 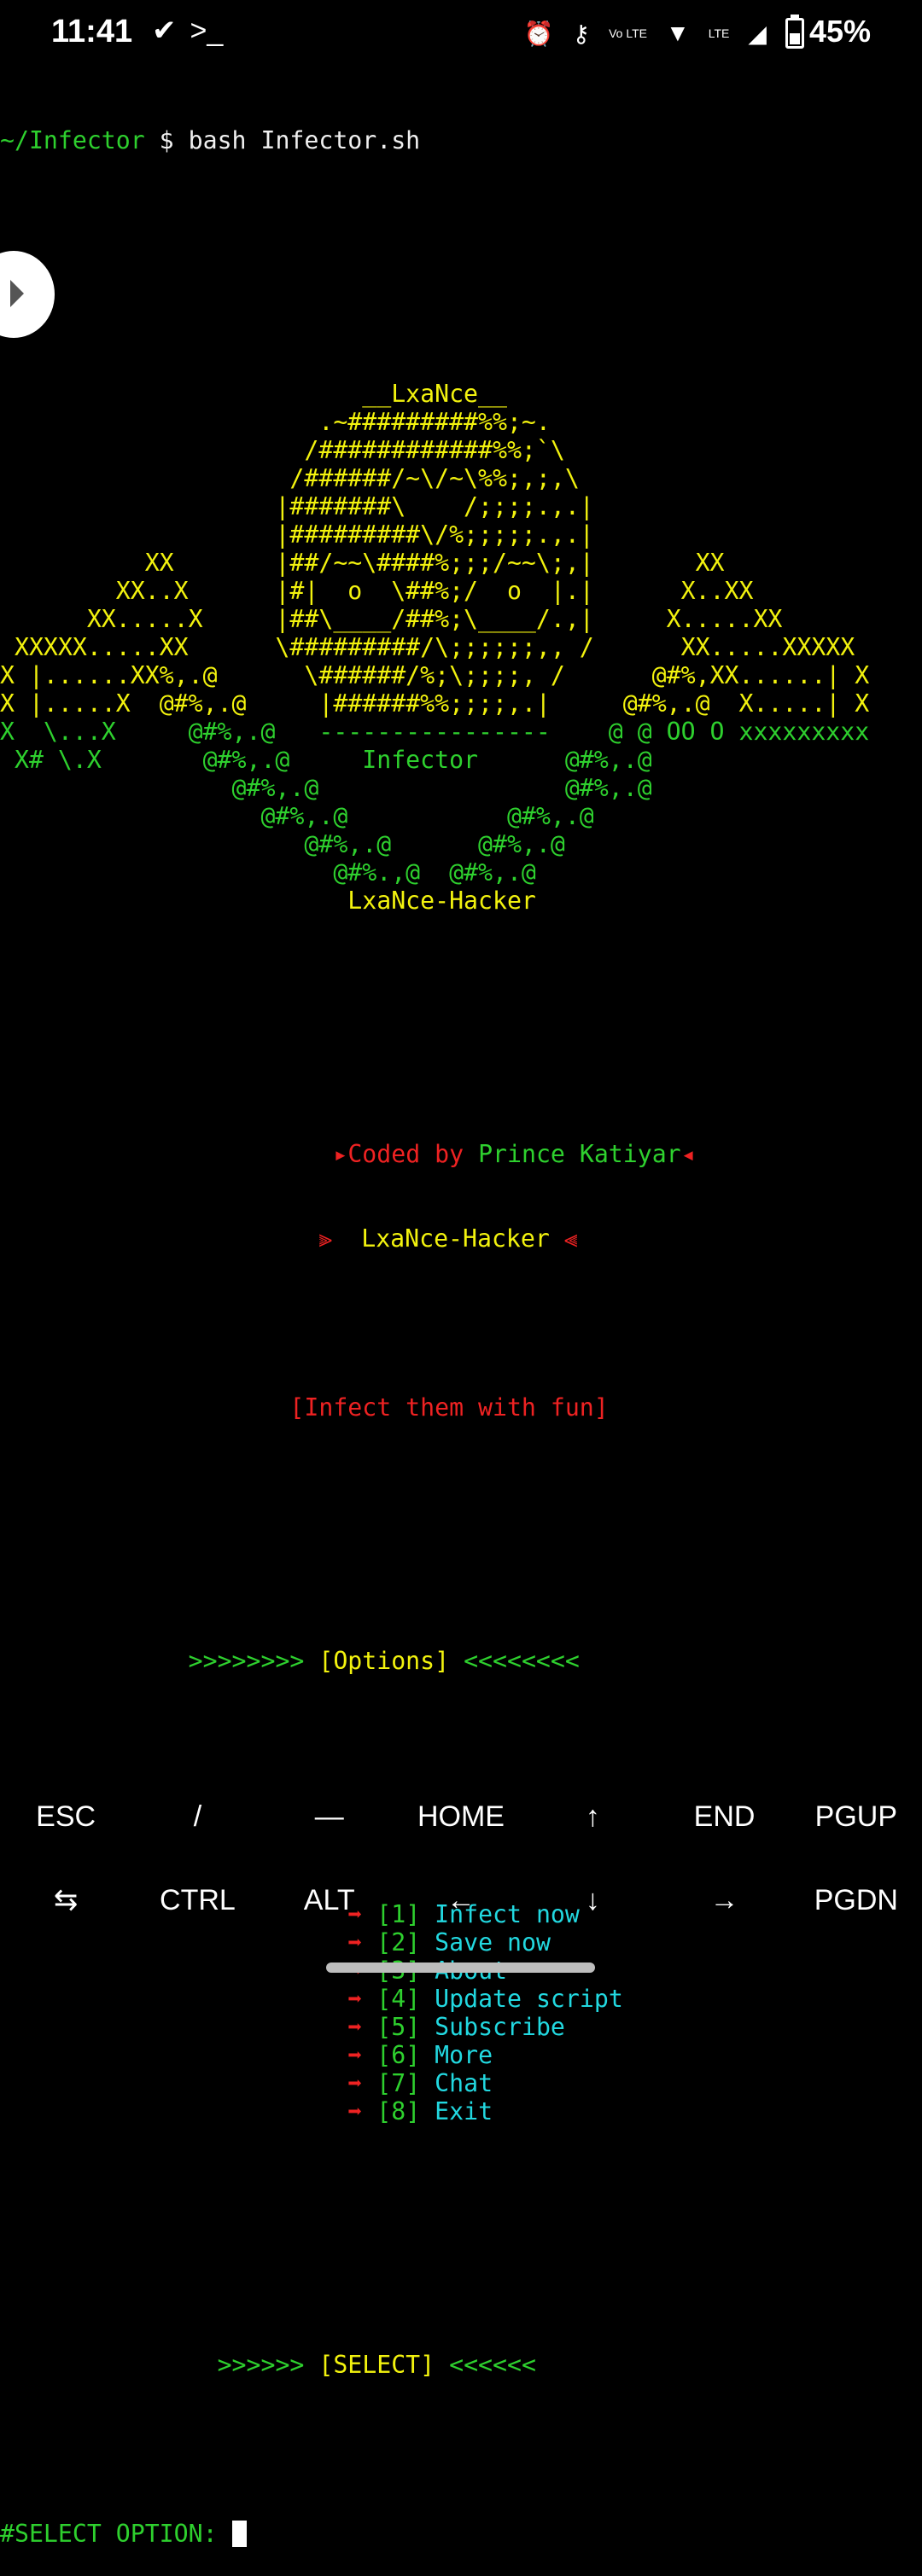 I want to click on author-name: Prince Katiyar, so click(x=580, y=1154).